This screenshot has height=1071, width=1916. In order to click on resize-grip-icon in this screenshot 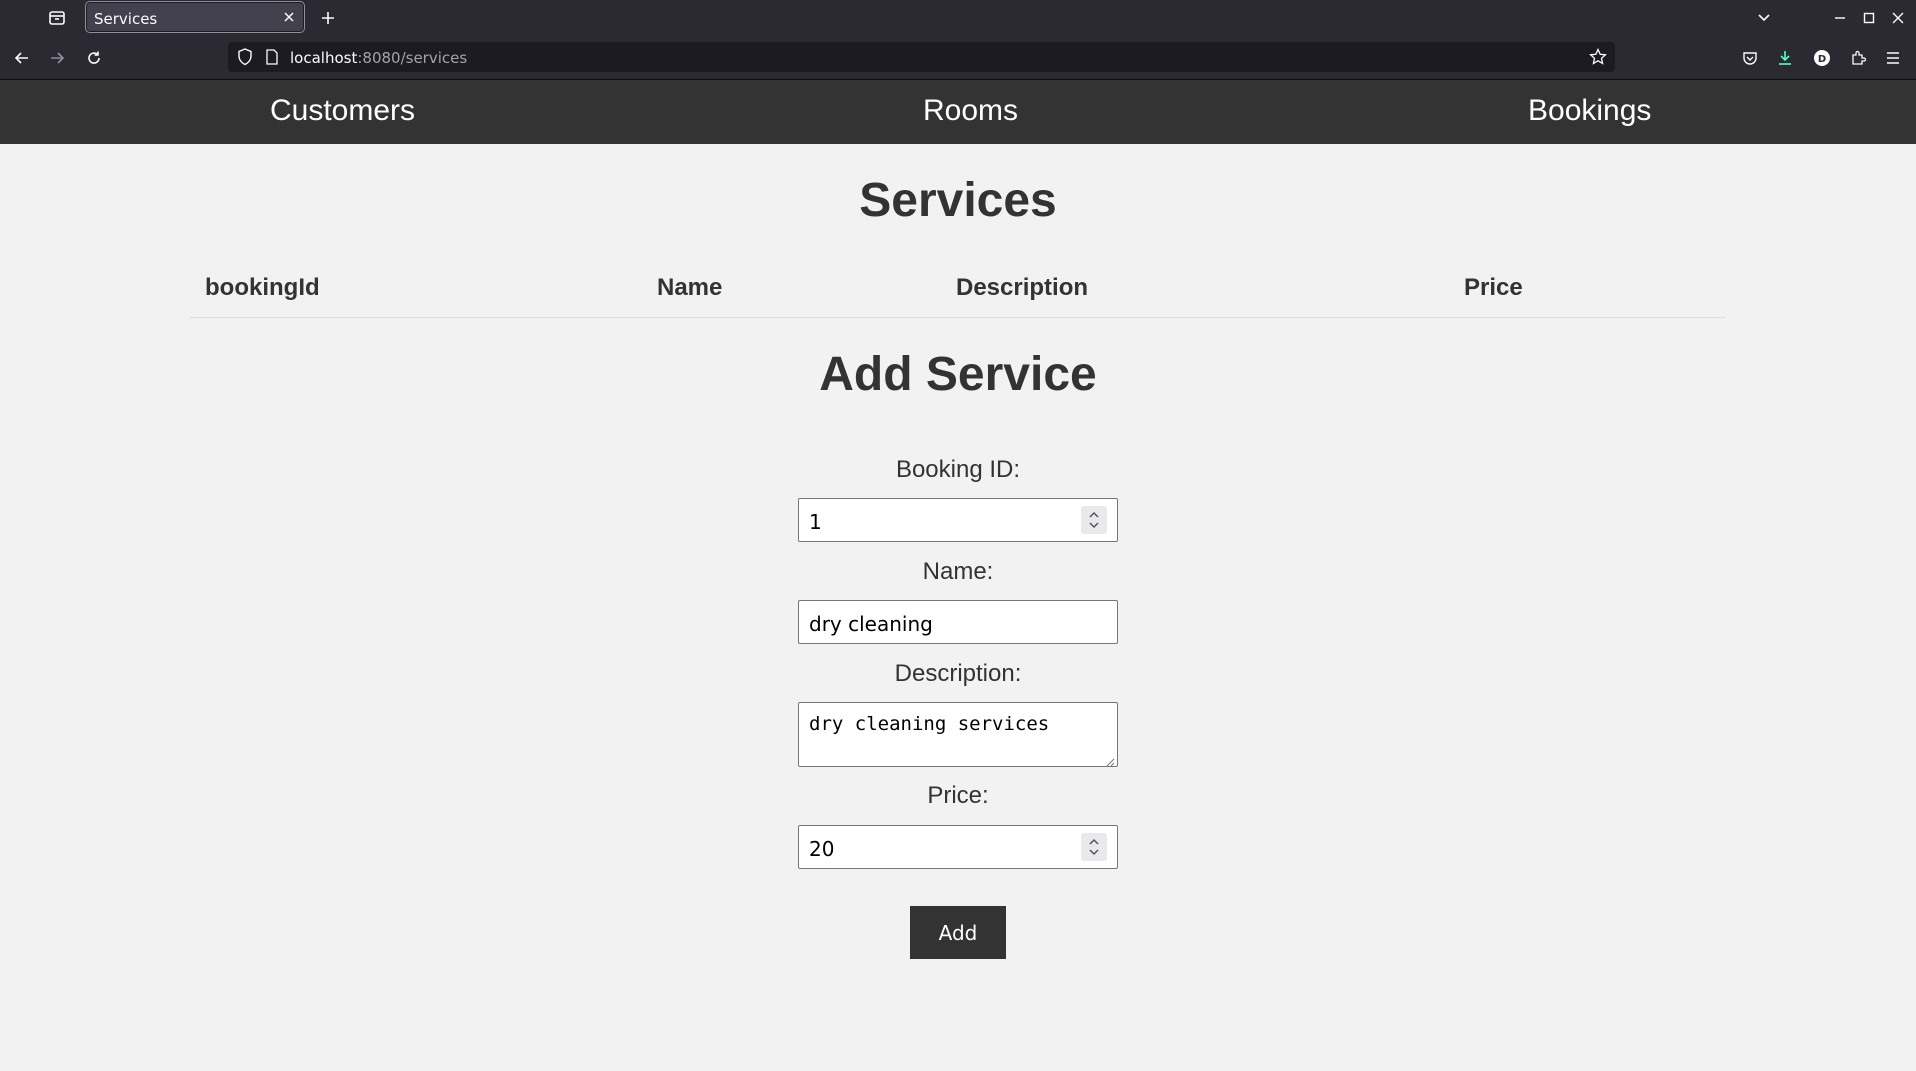, I will do `click(1110, 760)`.